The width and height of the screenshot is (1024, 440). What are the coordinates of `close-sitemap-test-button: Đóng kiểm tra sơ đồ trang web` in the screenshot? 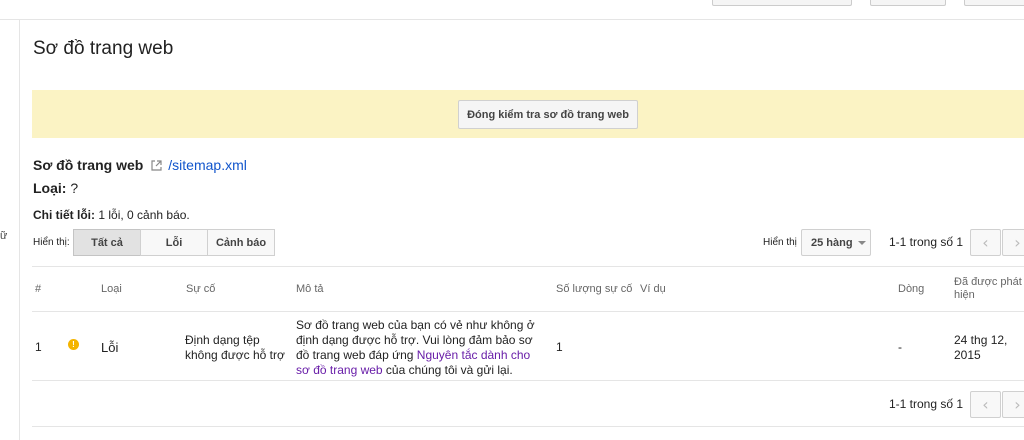 It's located at (548, 114).